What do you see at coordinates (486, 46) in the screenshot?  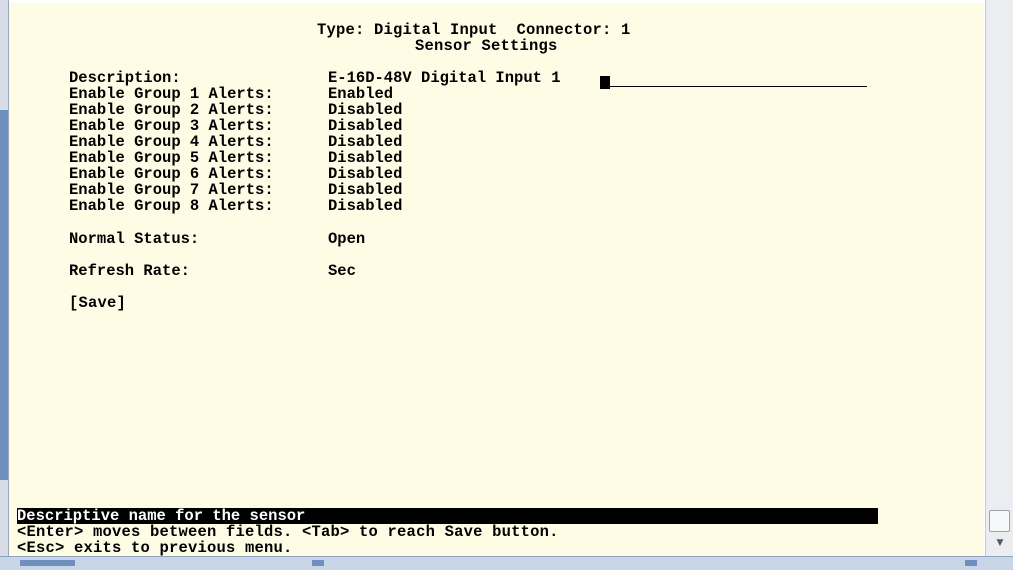 I see `page-title: Sensor Settings` at bounding box center [486, 46].